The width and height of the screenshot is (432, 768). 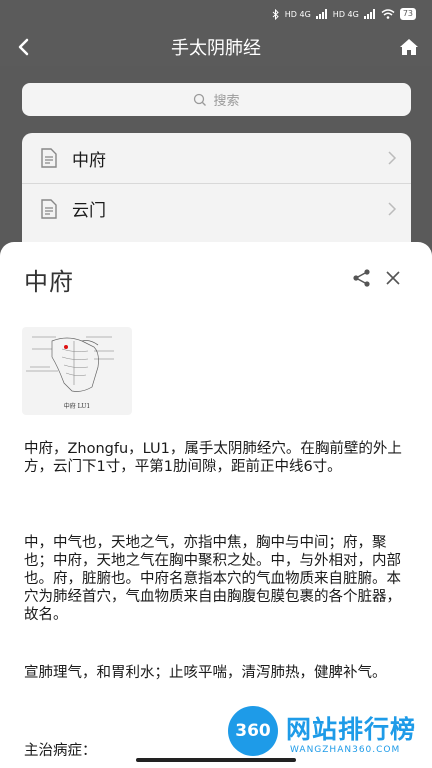 What do you see at coordinates (70, 364) in the screenshot?
I see `anatomy-illustration` at bounding box center [70, 364].